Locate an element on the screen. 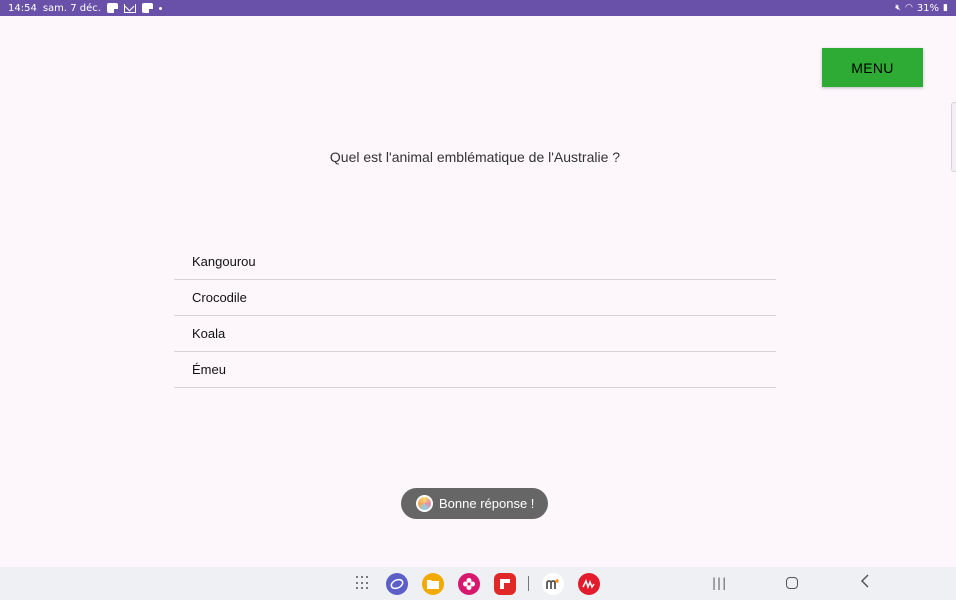  recents-button: ||| is located at coordinates (719, 583).